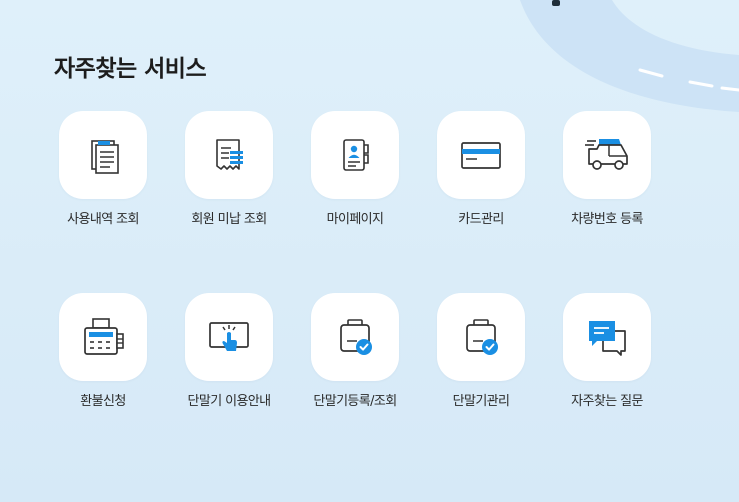 This screenshot has width=739, height=502. I want to click on service-label: 환불신청, so click(103, 401).